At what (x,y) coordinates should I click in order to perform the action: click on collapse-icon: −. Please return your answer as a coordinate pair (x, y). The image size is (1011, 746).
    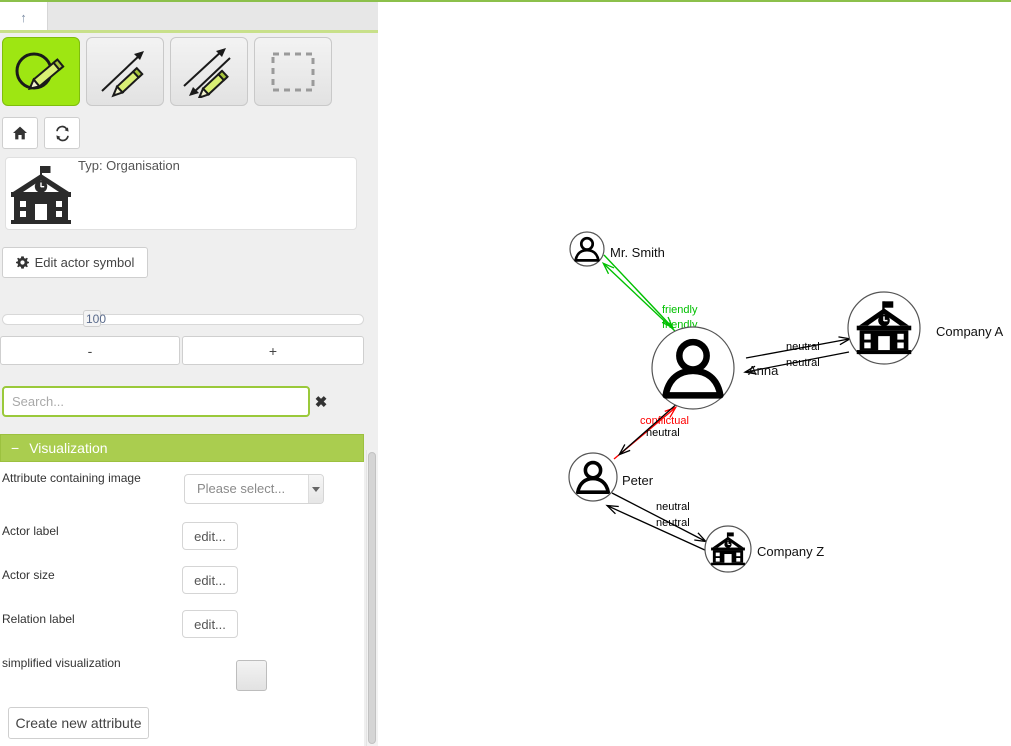
    Looking at the image, I should click on (15, 448).